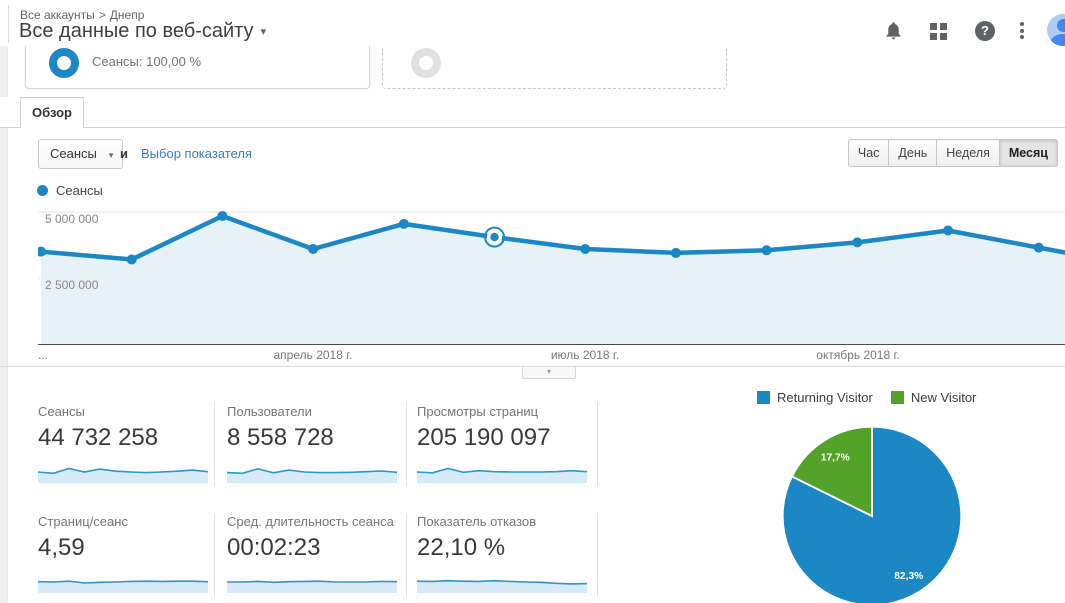  What do you see at coordinates (893, 33) in the screenshot?
I see `notifications-bell-icon` at bounding box center [893, 33].